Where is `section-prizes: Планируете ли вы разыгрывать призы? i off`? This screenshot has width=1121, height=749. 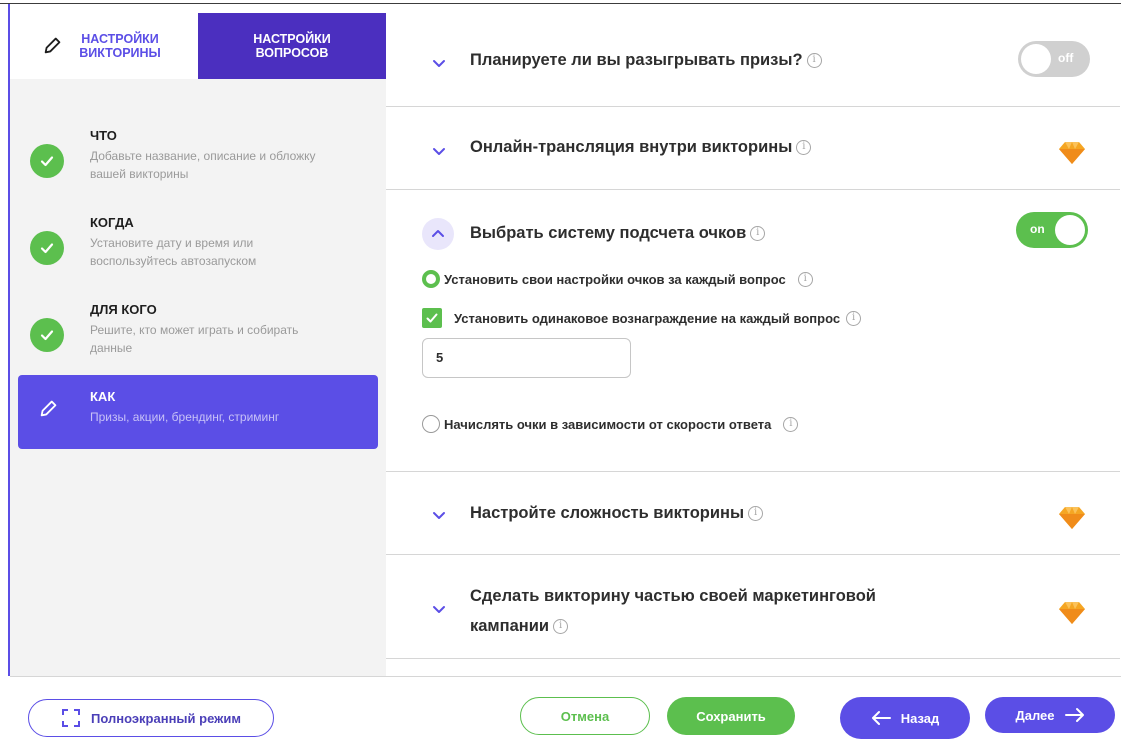
section-prizes: Планируете ли вы разыгрывать призы? i off is located at coordinates (753, 60).